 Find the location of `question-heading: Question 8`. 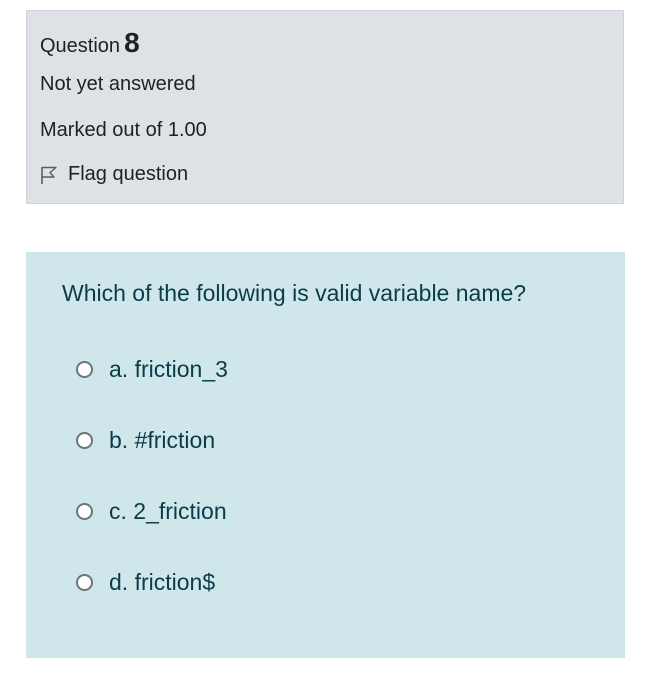

question-heading: Question 8 is located at coordinates (90, 43).